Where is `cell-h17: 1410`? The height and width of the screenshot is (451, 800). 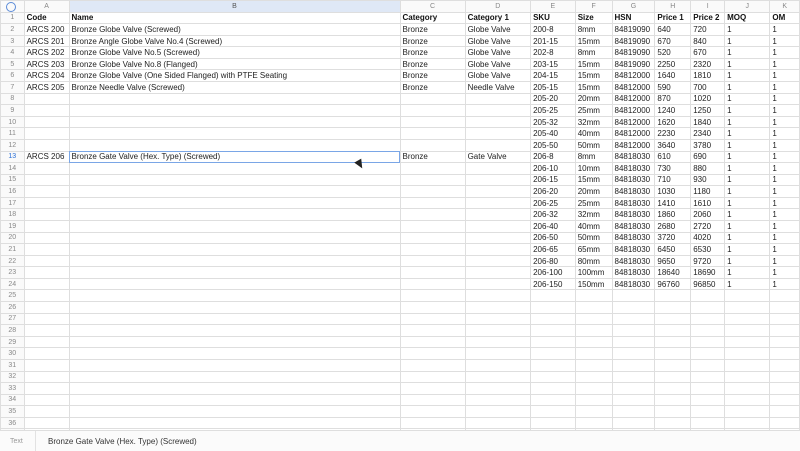 cell-h17: 1410 is located at coordinates (673, 203).